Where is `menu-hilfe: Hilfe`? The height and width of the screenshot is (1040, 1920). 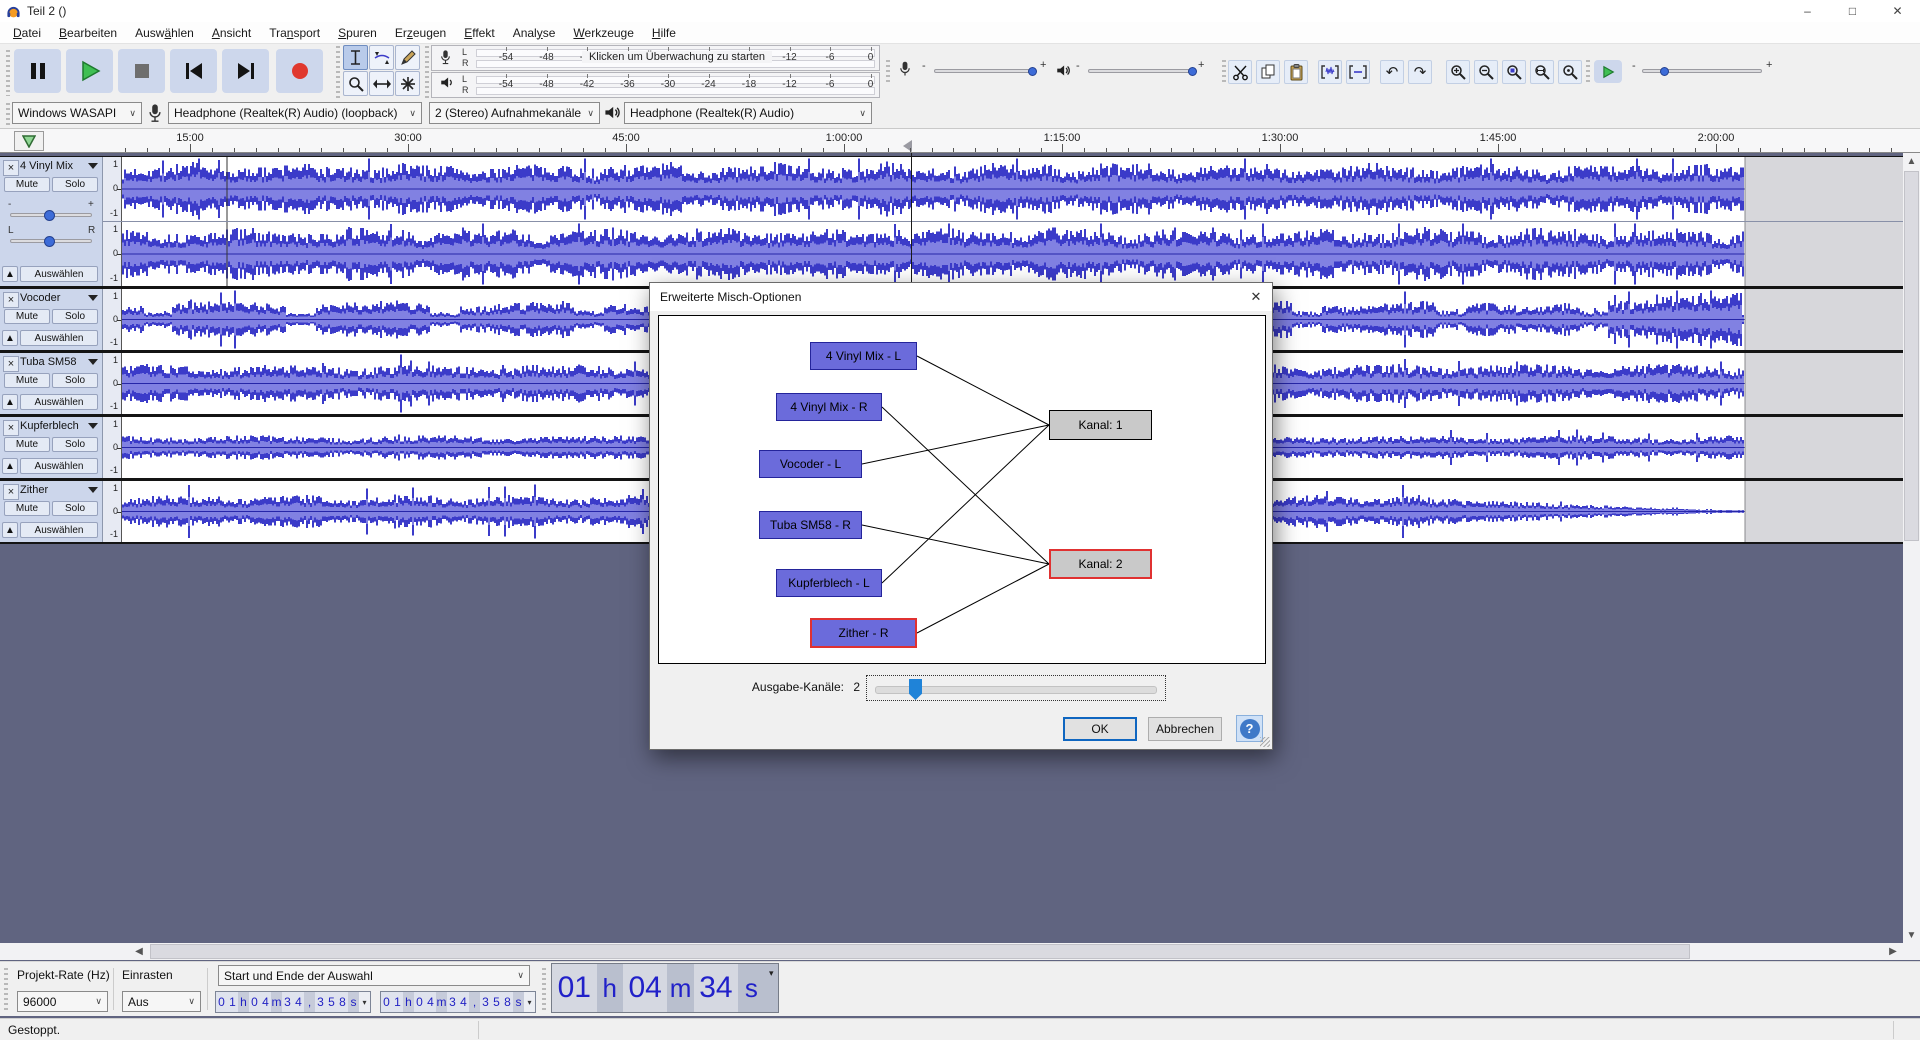 menu-hilfe: Hilfe is located at coordinates (664, 33).